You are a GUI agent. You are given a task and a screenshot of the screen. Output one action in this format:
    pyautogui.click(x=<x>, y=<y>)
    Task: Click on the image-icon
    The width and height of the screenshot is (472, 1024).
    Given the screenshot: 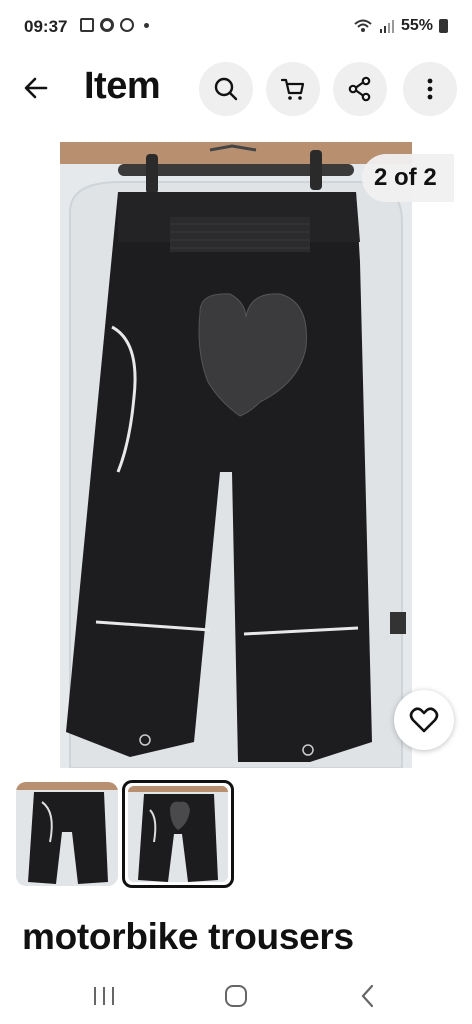 What is the action you would take?
    pyautogui.click(x=87, y=25)
    